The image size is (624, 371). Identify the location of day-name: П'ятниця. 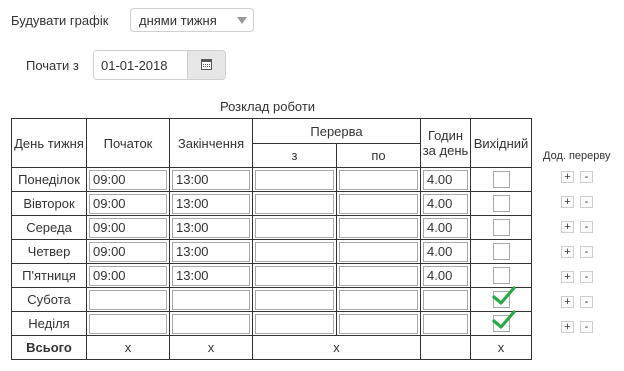
(49, 275).